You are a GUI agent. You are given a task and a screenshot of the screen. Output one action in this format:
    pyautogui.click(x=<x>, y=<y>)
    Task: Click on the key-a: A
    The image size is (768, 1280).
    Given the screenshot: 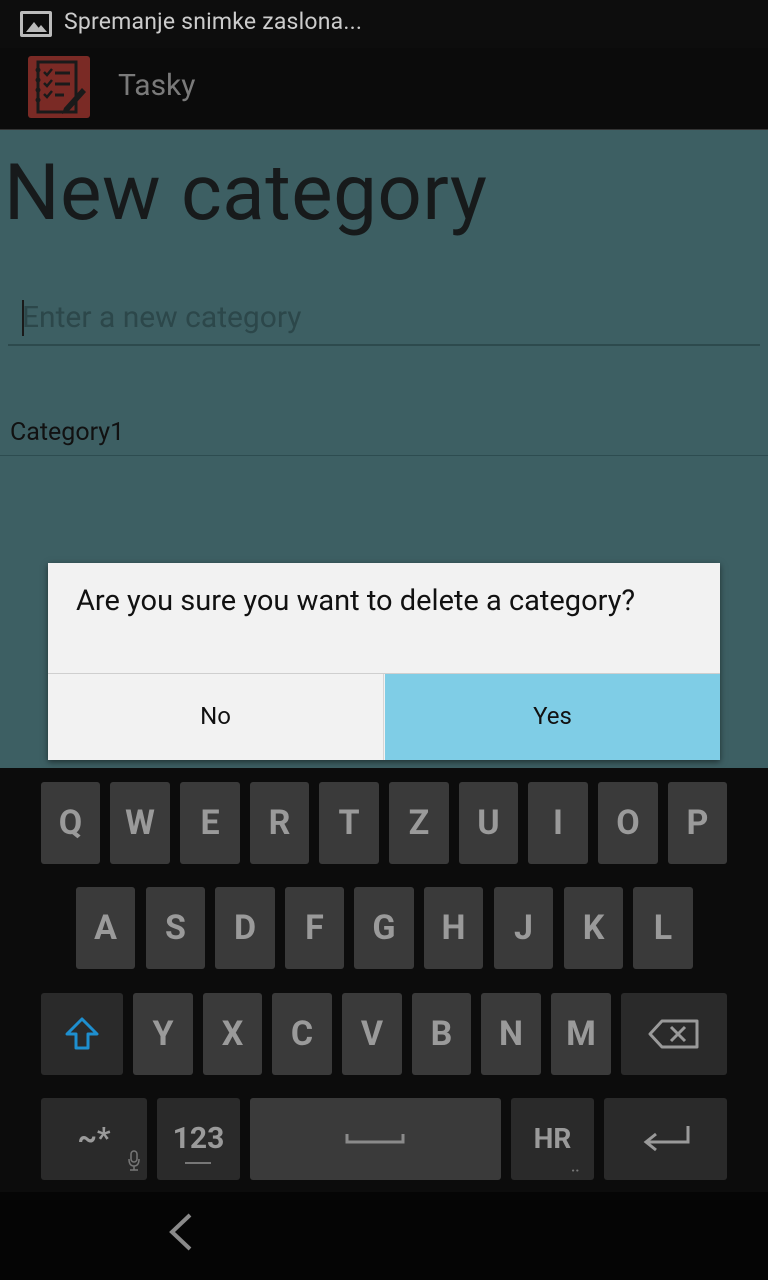 What is the action you would take?
    pyautogui.click(x=105, y=928)
    